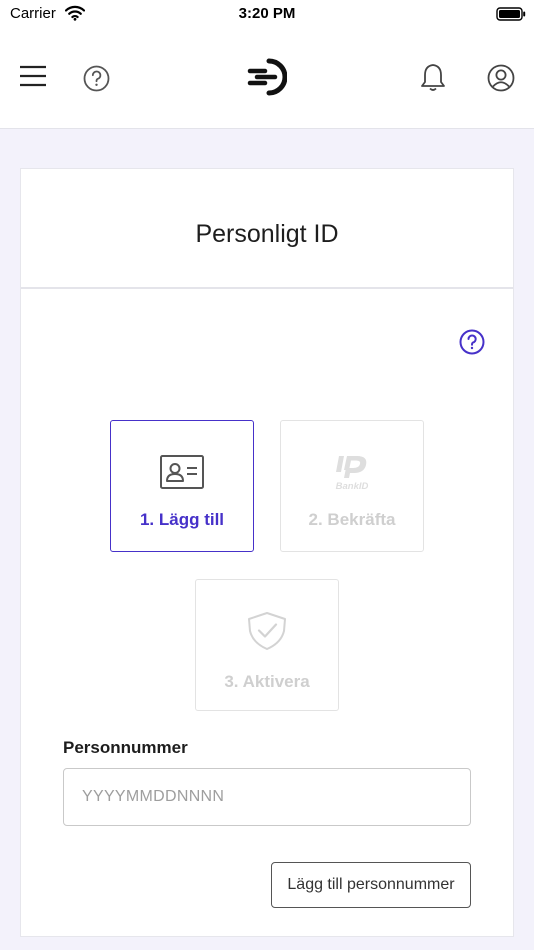 This screenshot has height=950, width=534. What do you see at coordinates (267, 631) in the screenshot?
I see `shield-check-icon` at bounding box center [267, 631].